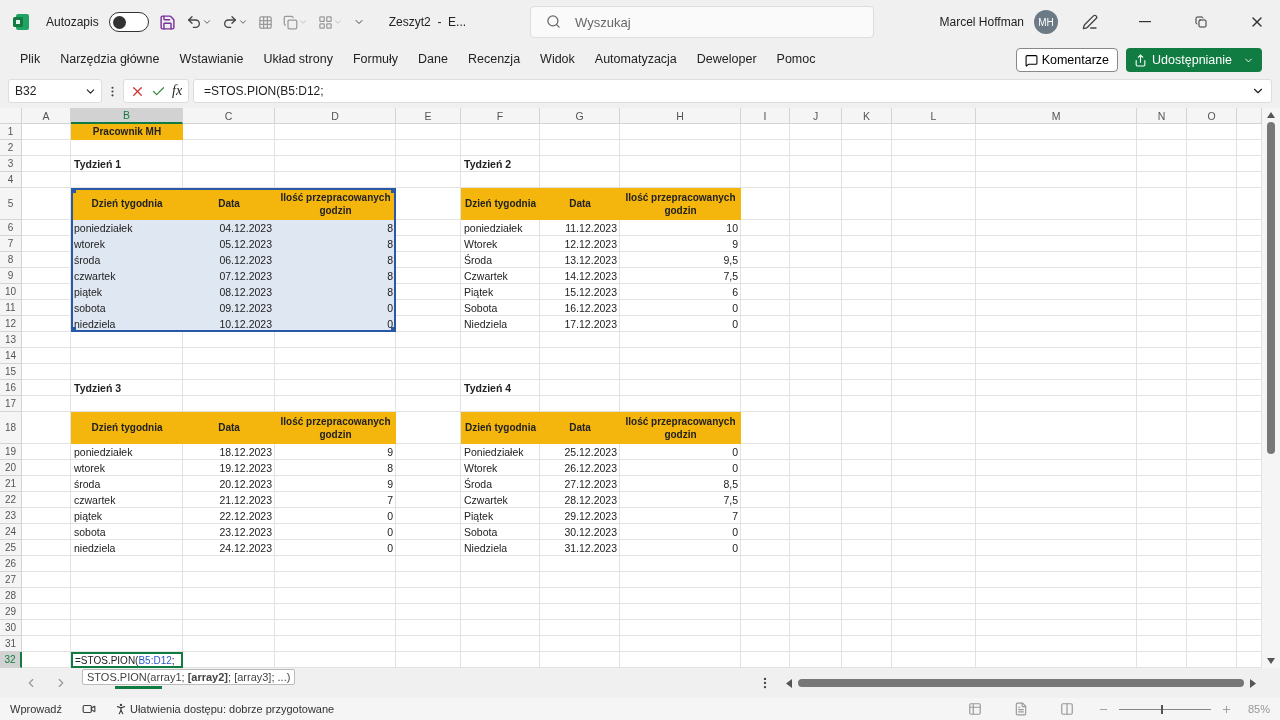 This screenshot has width=1280, height=720. What do you see at coordinates (11, 452) in the screenshot?
I see `row-header: 19` at bounding box center [11, 452].